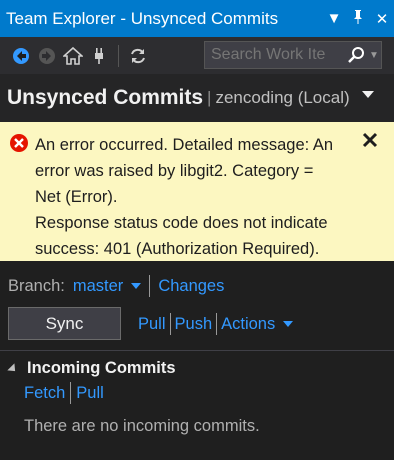 This screenshot has height=460, width=394. What do you see at coordinates (21, 56) in the screenshot?
I see `back-icon` at bounding box center [21, 56].